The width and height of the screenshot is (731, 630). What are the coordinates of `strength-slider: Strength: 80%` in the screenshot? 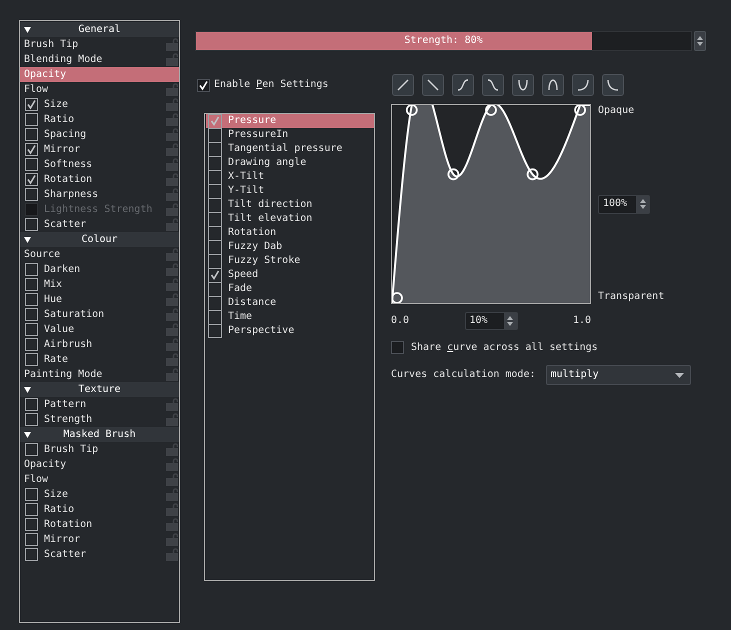 It's located at (443, 41).